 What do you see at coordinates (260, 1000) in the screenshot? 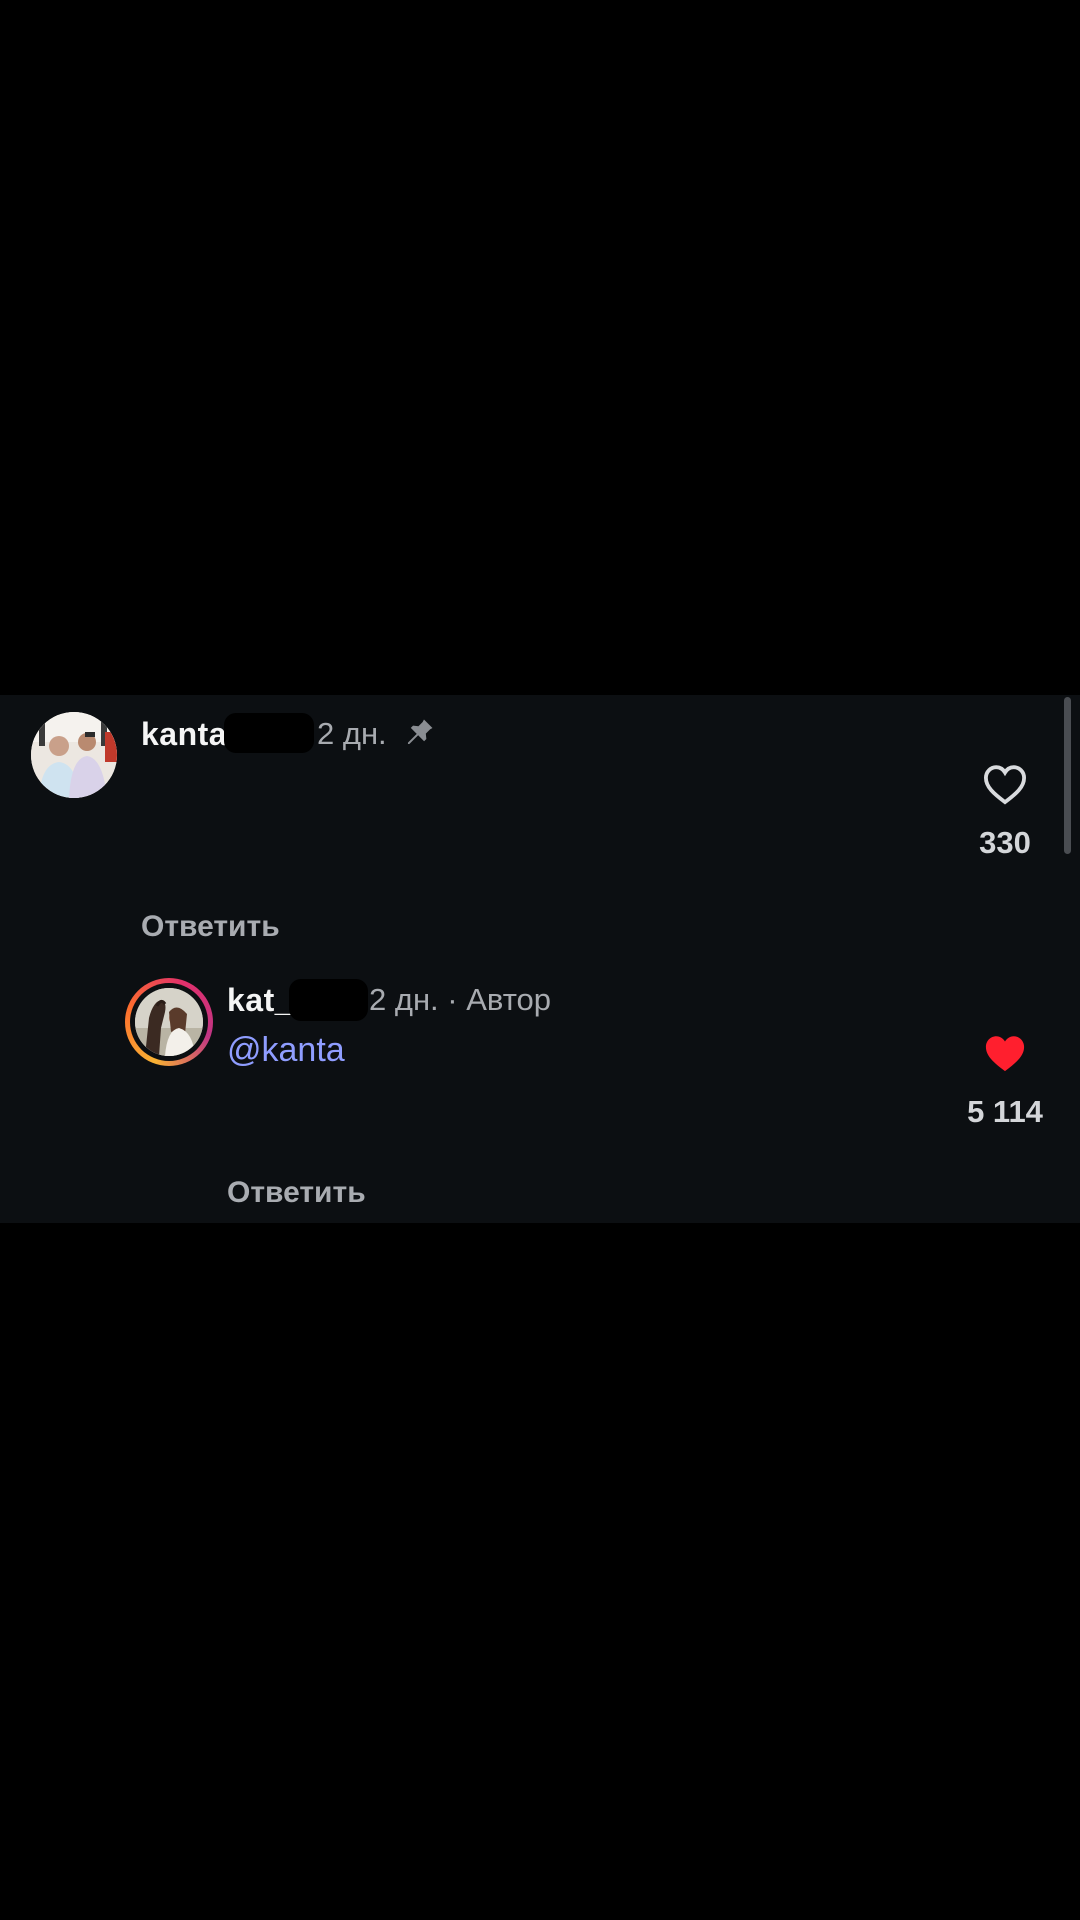
I see `comment-username: kat_` at bounding box center [260, 1000].